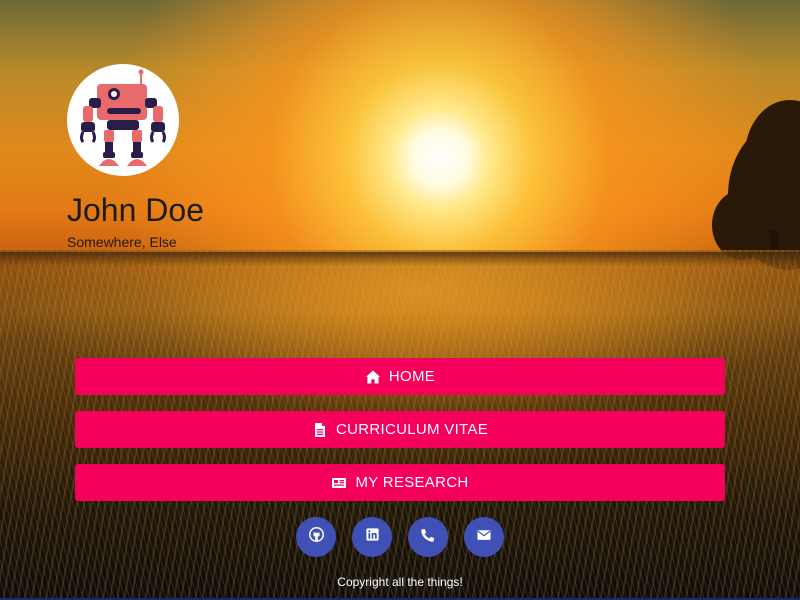 The width and height of the screenshot is (800, 600). Describe the element at coordinates (412, 429) in the screenshot. I see `curriculum-vitae-button-label: CURRICULUM VITAE` at that location.